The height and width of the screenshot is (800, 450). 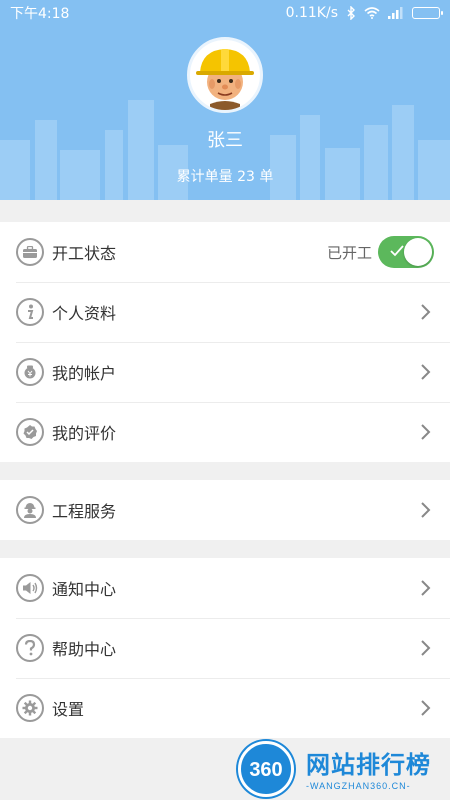 I want to click on question-icon, so click(x=30, y=648).